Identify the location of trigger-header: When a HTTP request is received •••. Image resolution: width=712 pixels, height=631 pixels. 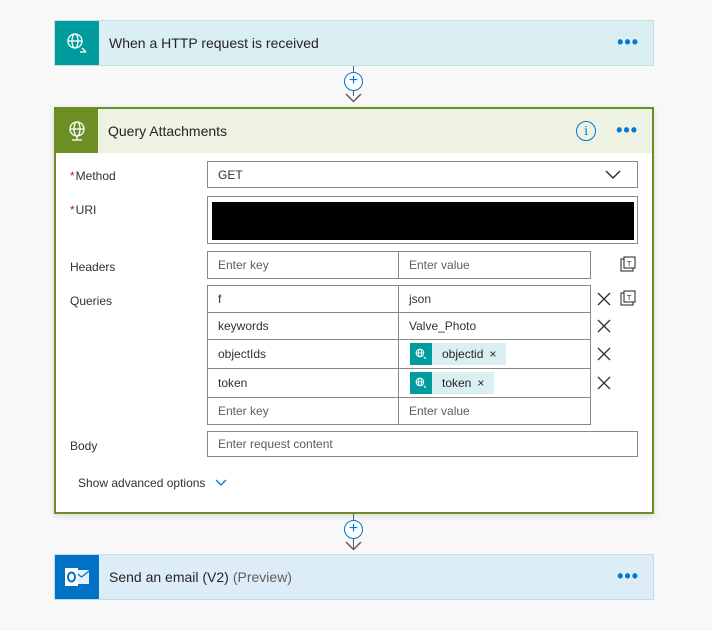
(354, 43).